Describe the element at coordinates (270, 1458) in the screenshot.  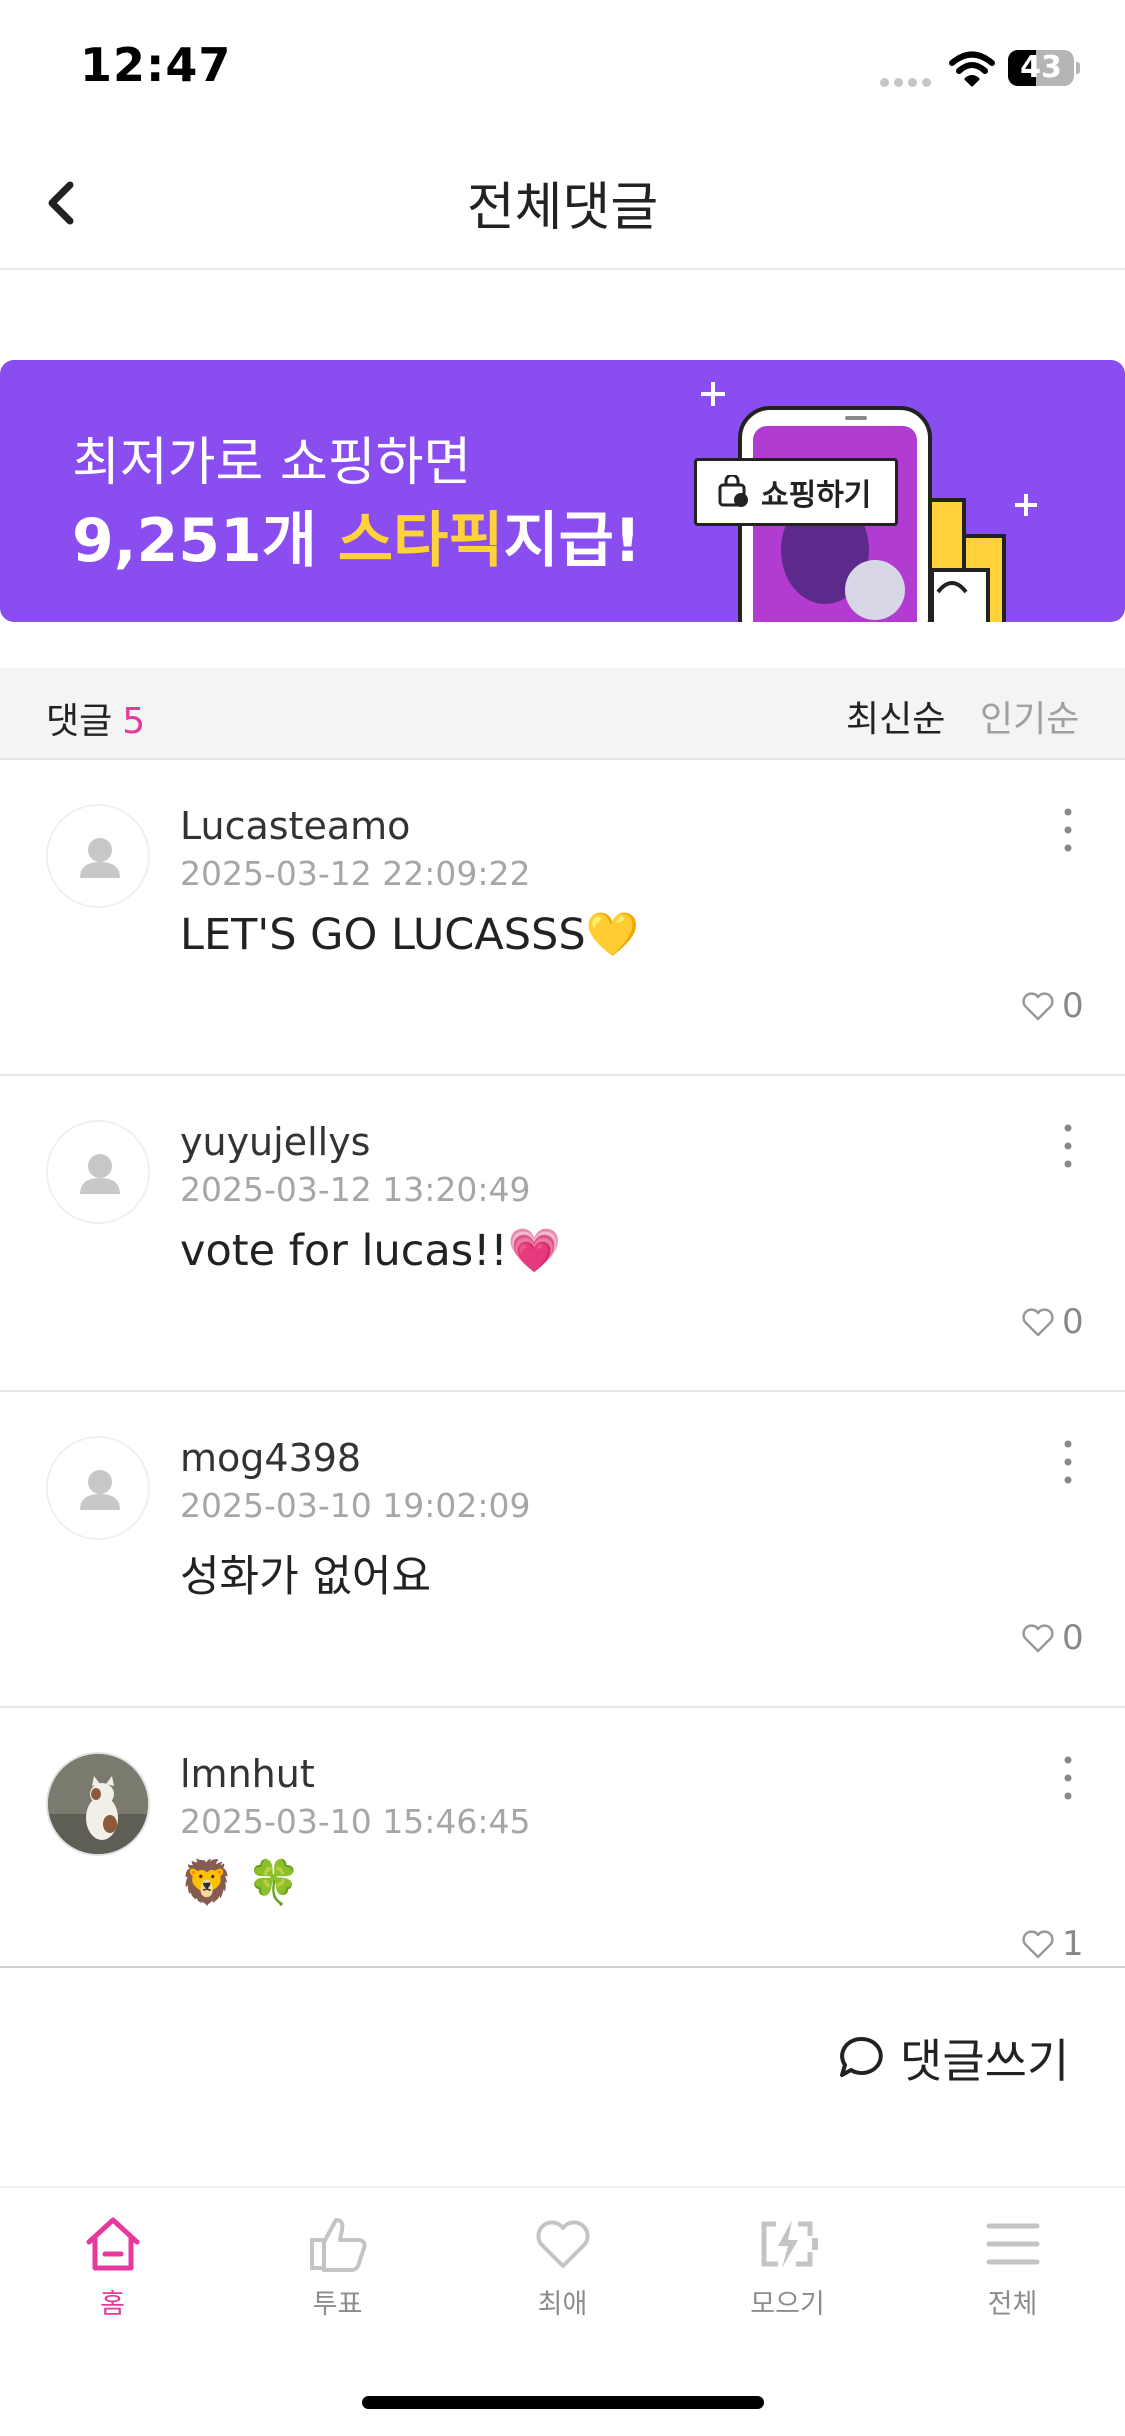
I see `comment-author: mog4398` at that location.